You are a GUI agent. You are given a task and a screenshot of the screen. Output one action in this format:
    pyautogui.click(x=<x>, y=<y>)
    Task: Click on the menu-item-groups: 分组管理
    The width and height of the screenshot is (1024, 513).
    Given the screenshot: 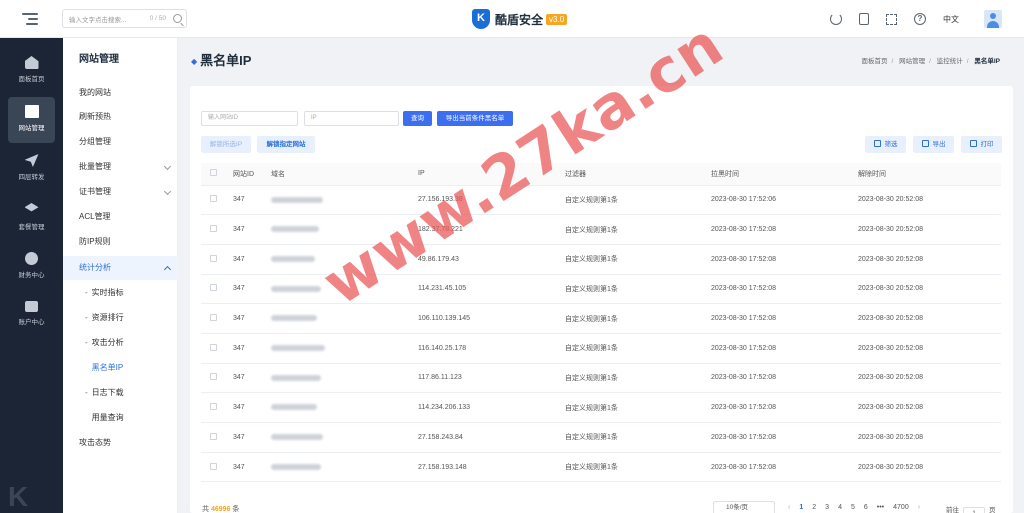 What is the action you would take?
    pyautogui.click(x=120, y=142)
    